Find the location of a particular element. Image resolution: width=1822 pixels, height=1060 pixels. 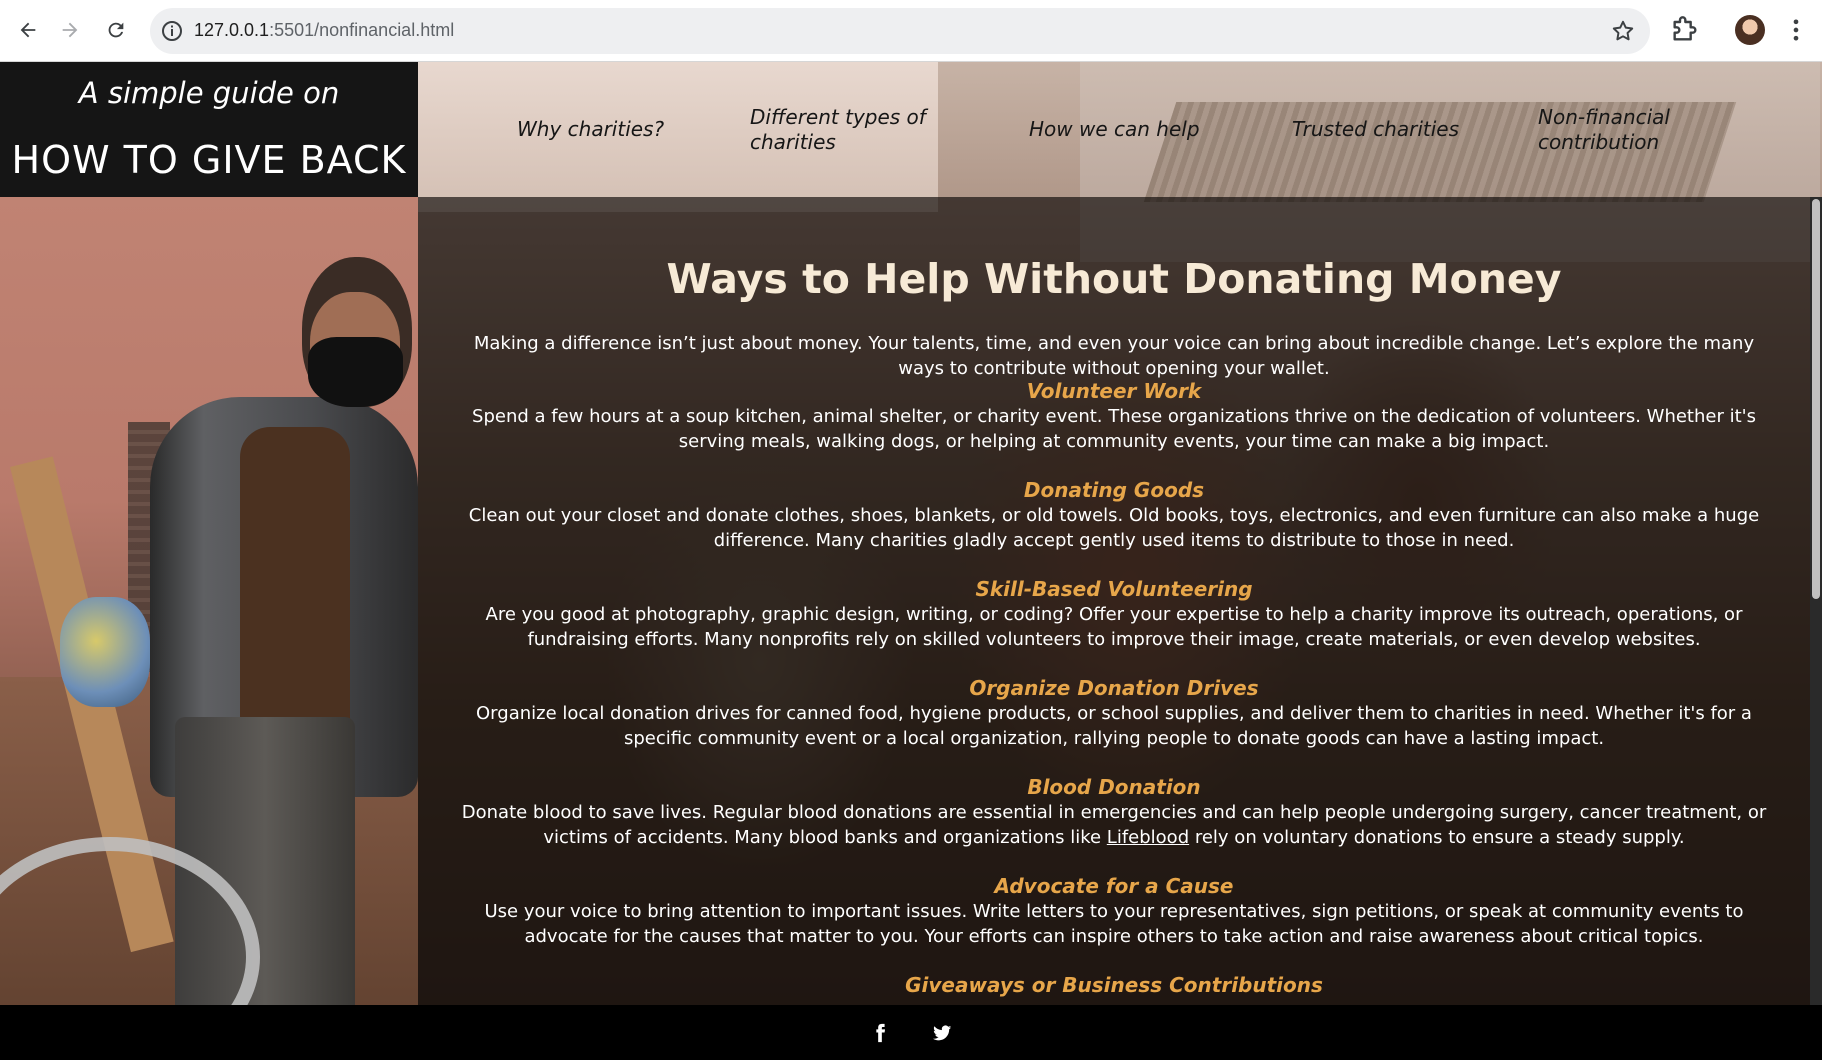

section-heading: Donating Goods is located at coordinates (1114, 490).